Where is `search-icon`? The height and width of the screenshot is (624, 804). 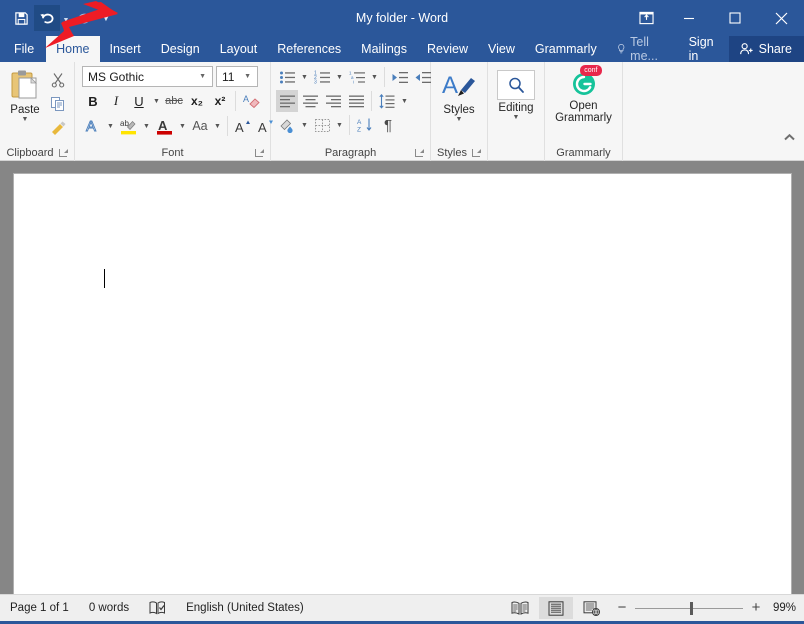 search-icon is located at coordinates (516, 85).